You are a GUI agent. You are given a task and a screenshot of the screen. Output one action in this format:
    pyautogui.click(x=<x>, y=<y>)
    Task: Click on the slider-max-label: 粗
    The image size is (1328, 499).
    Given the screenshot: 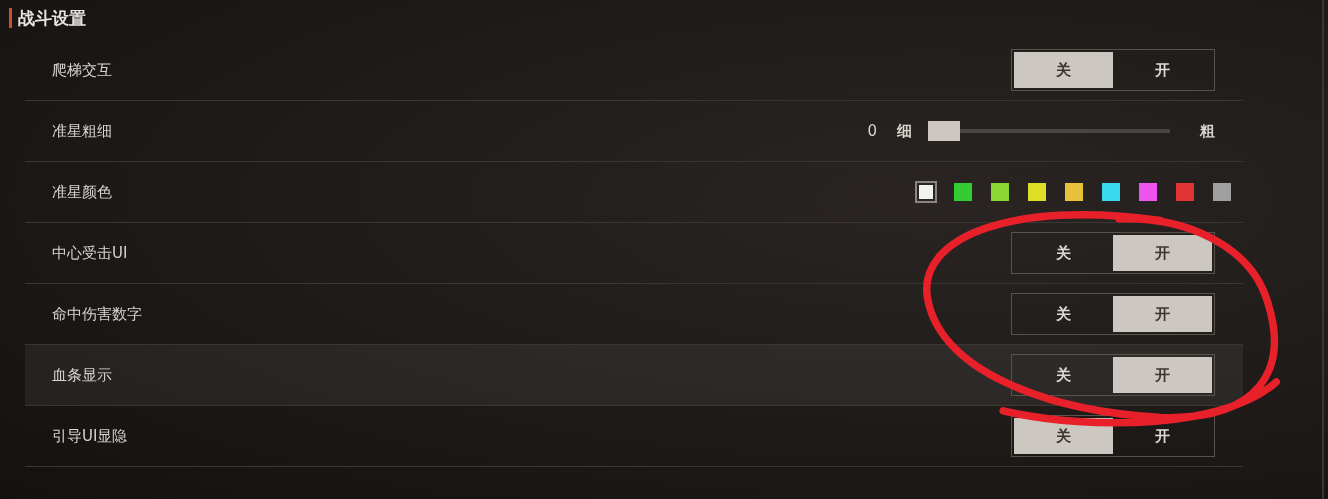 What is the action you would take?
    pyautogui.click(x=1207, y=131)
    